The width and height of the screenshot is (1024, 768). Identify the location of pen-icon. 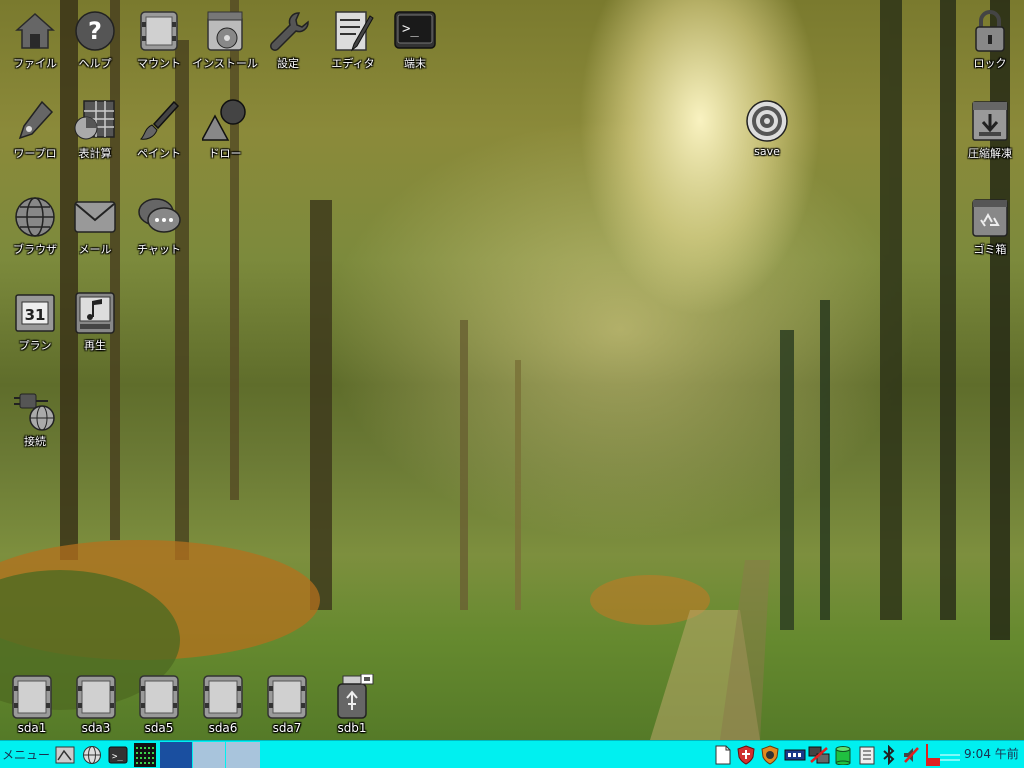
(36, 120).